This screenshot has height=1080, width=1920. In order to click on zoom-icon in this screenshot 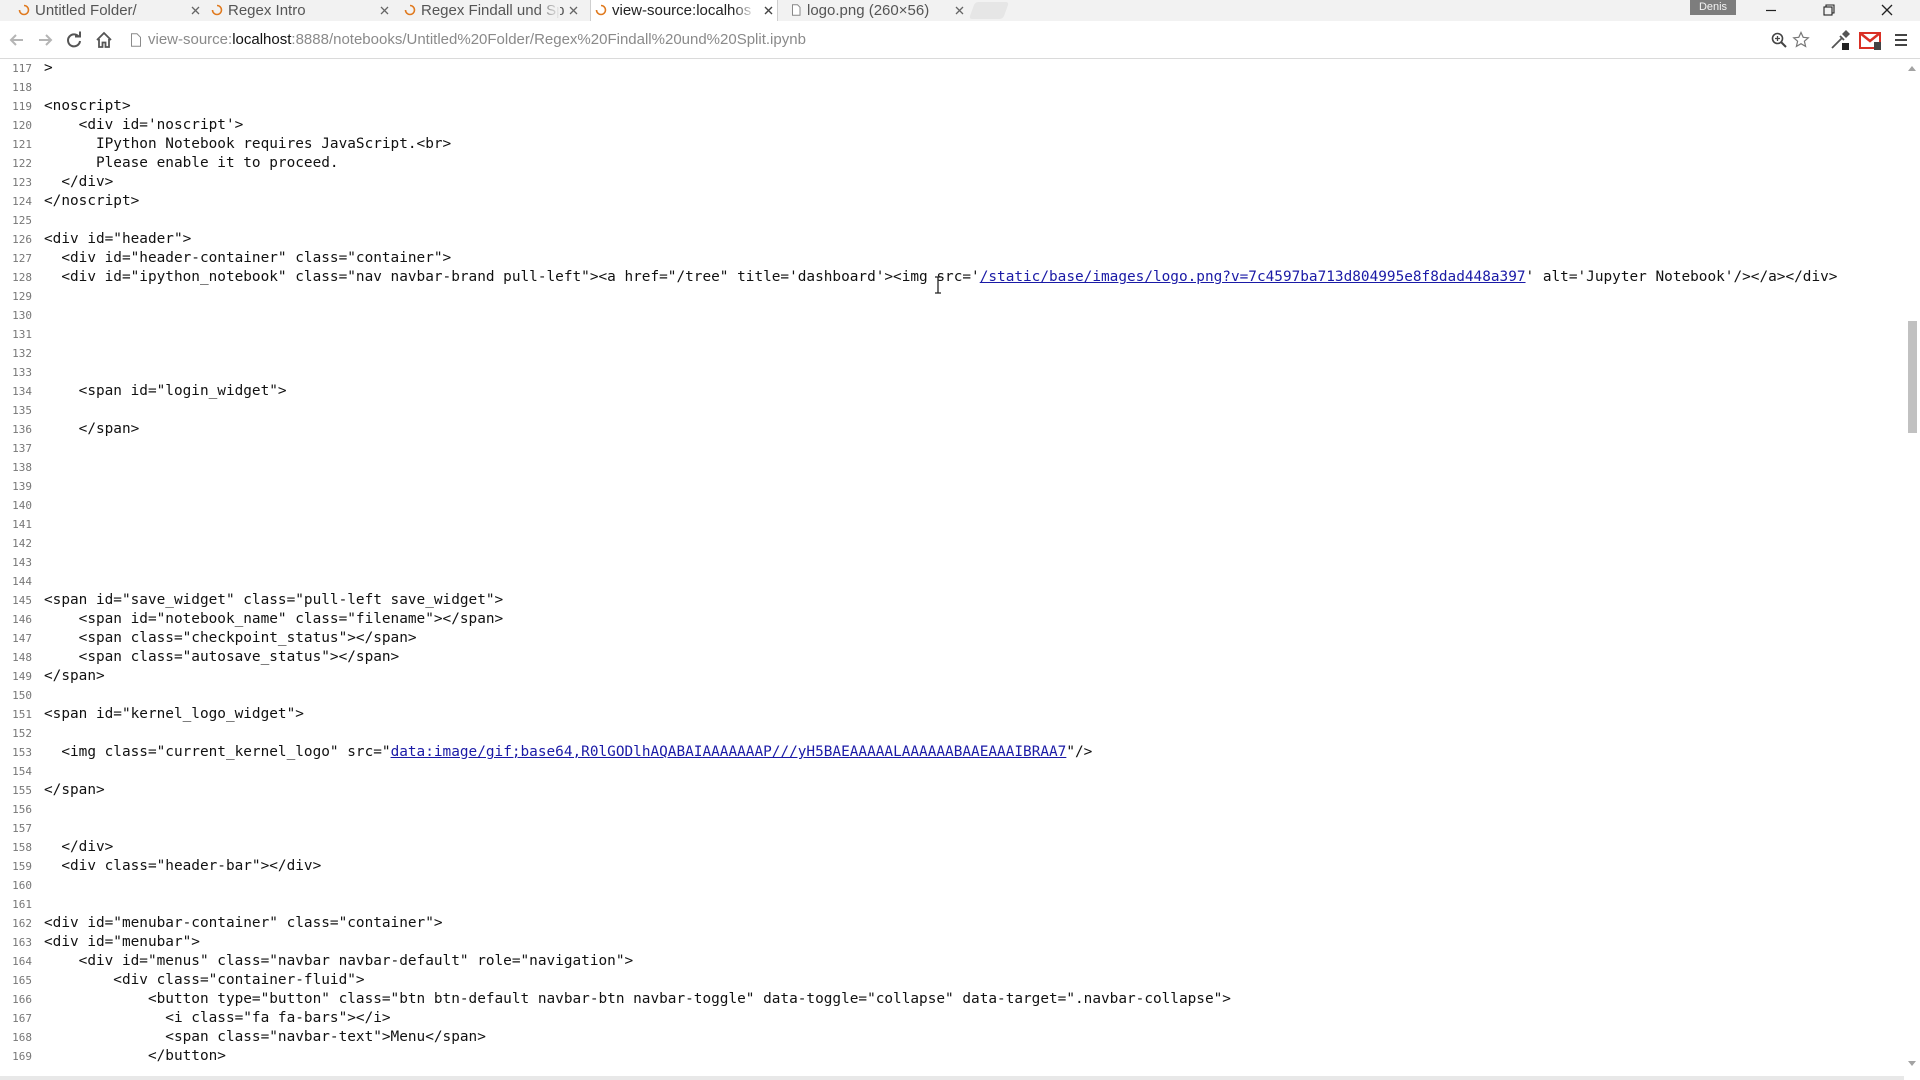, I will do `click(1779, 40)`.